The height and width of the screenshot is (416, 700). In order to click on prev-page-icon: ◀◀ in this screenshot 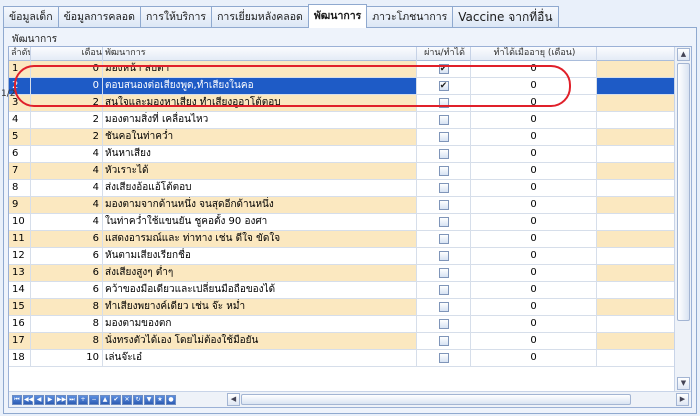, I will do `click(28, 400)`.